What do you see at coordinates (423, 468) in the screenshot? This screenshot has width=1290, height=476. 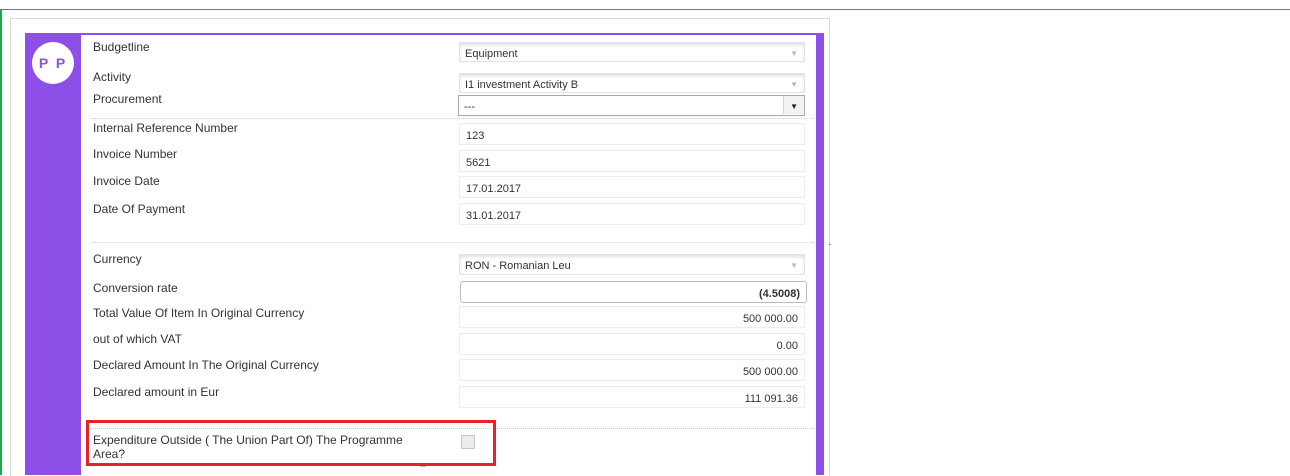 I see `scroll-indicator` at bounding box center [423, 468].